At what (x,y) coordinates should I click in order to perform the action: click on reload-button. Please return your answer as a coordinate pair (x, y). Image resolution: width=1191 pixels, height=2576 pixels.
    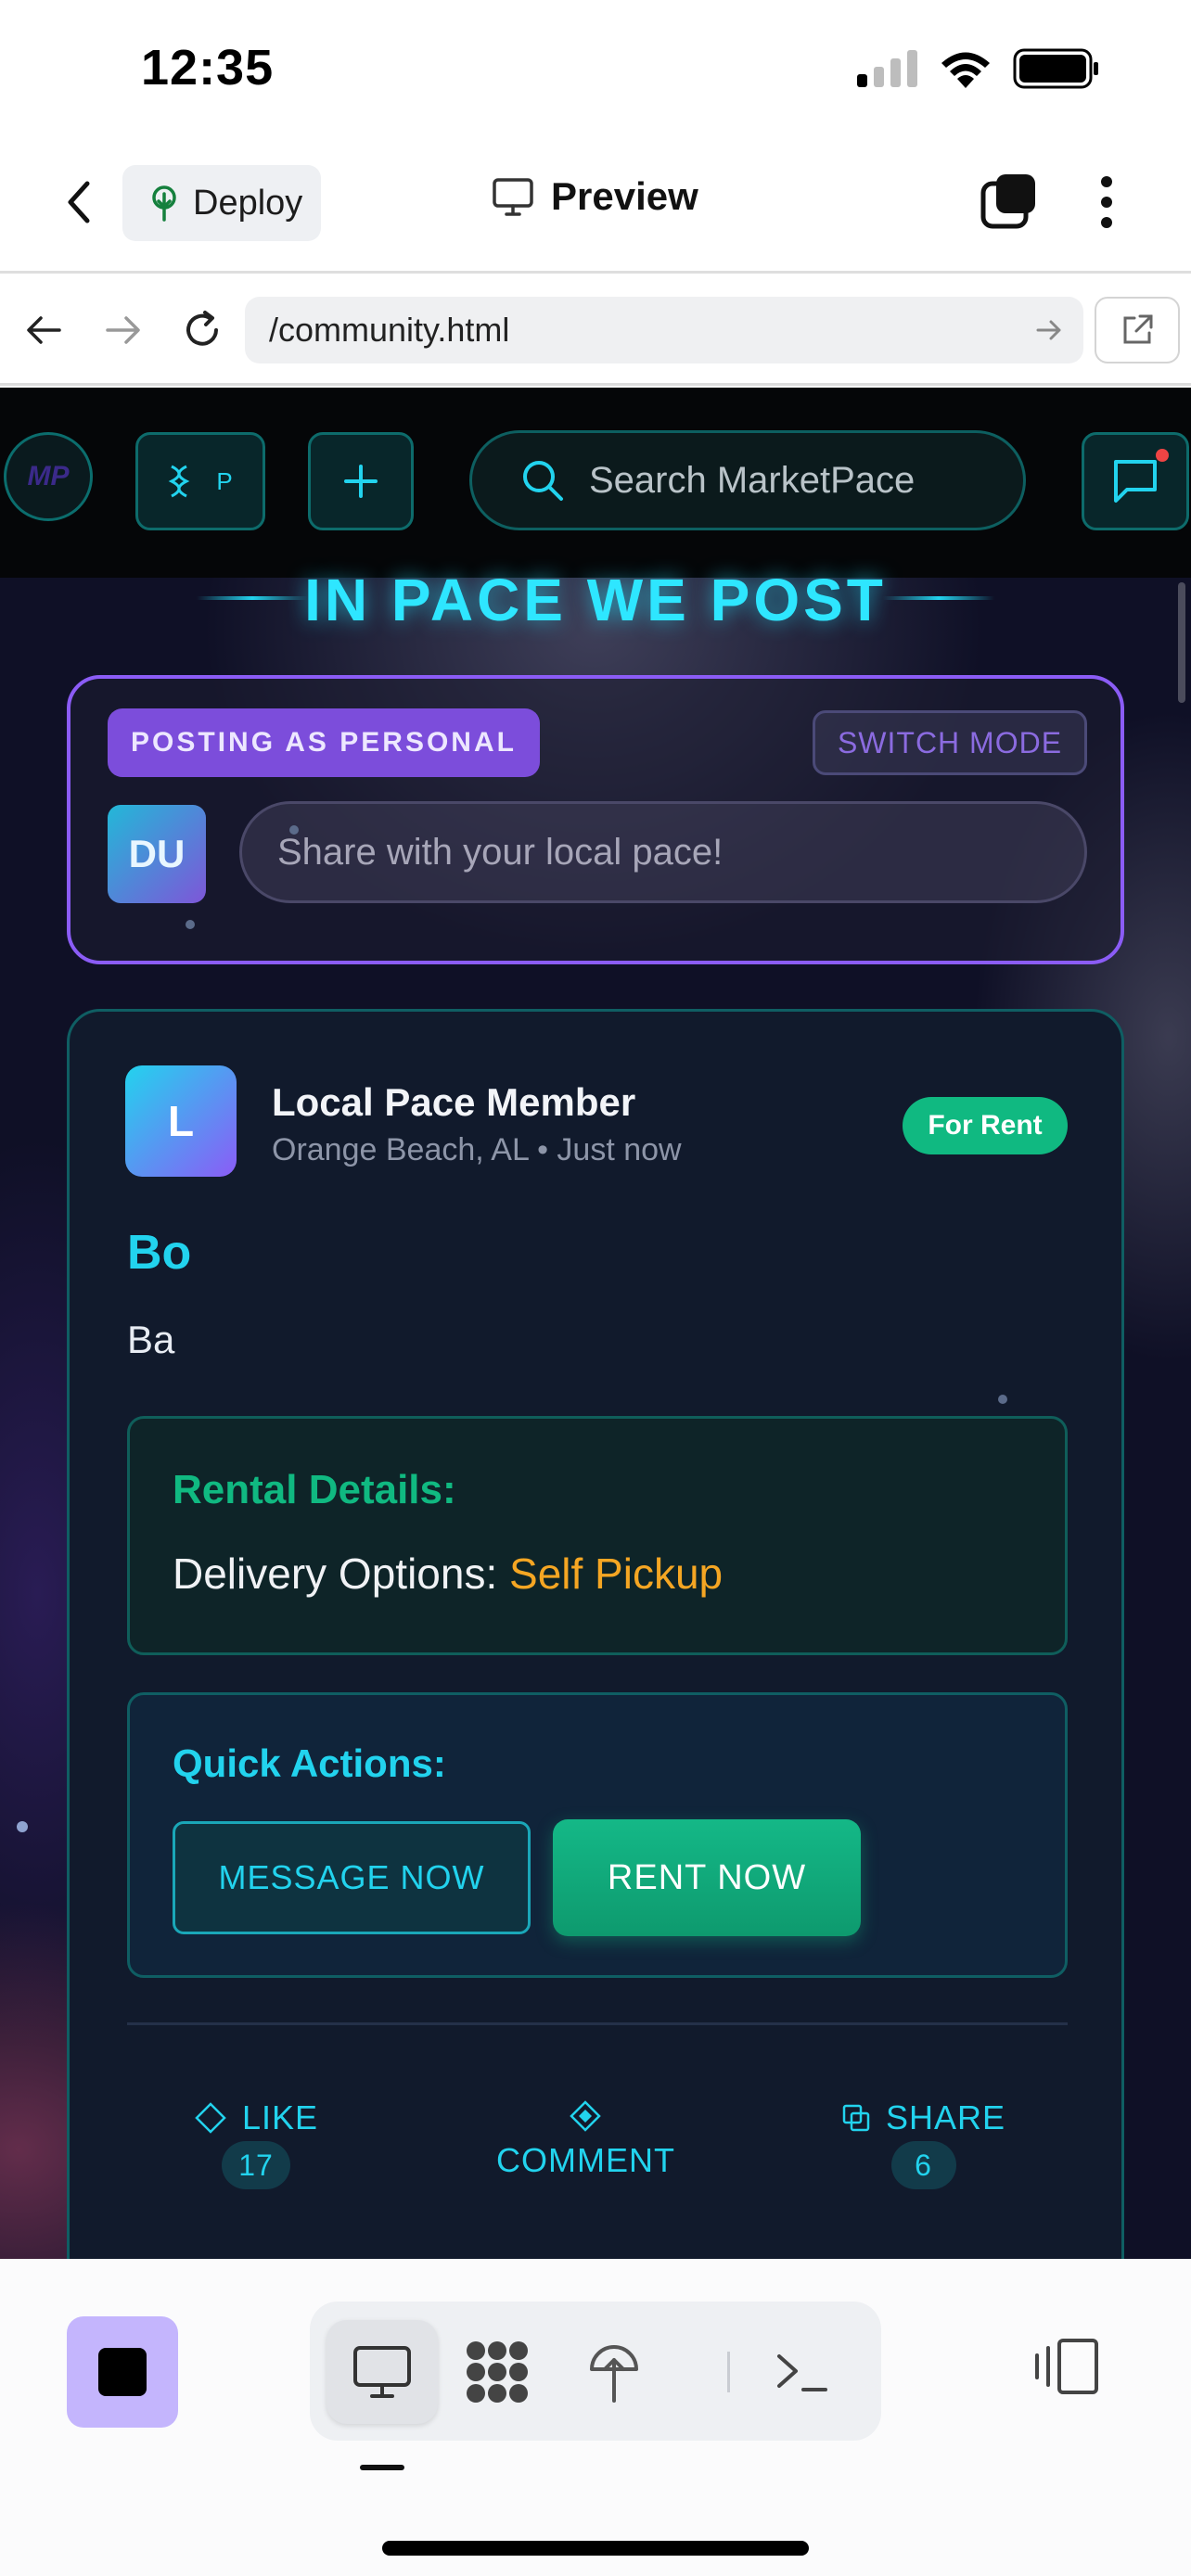
    Looking at the image, I should click on (202, 330).